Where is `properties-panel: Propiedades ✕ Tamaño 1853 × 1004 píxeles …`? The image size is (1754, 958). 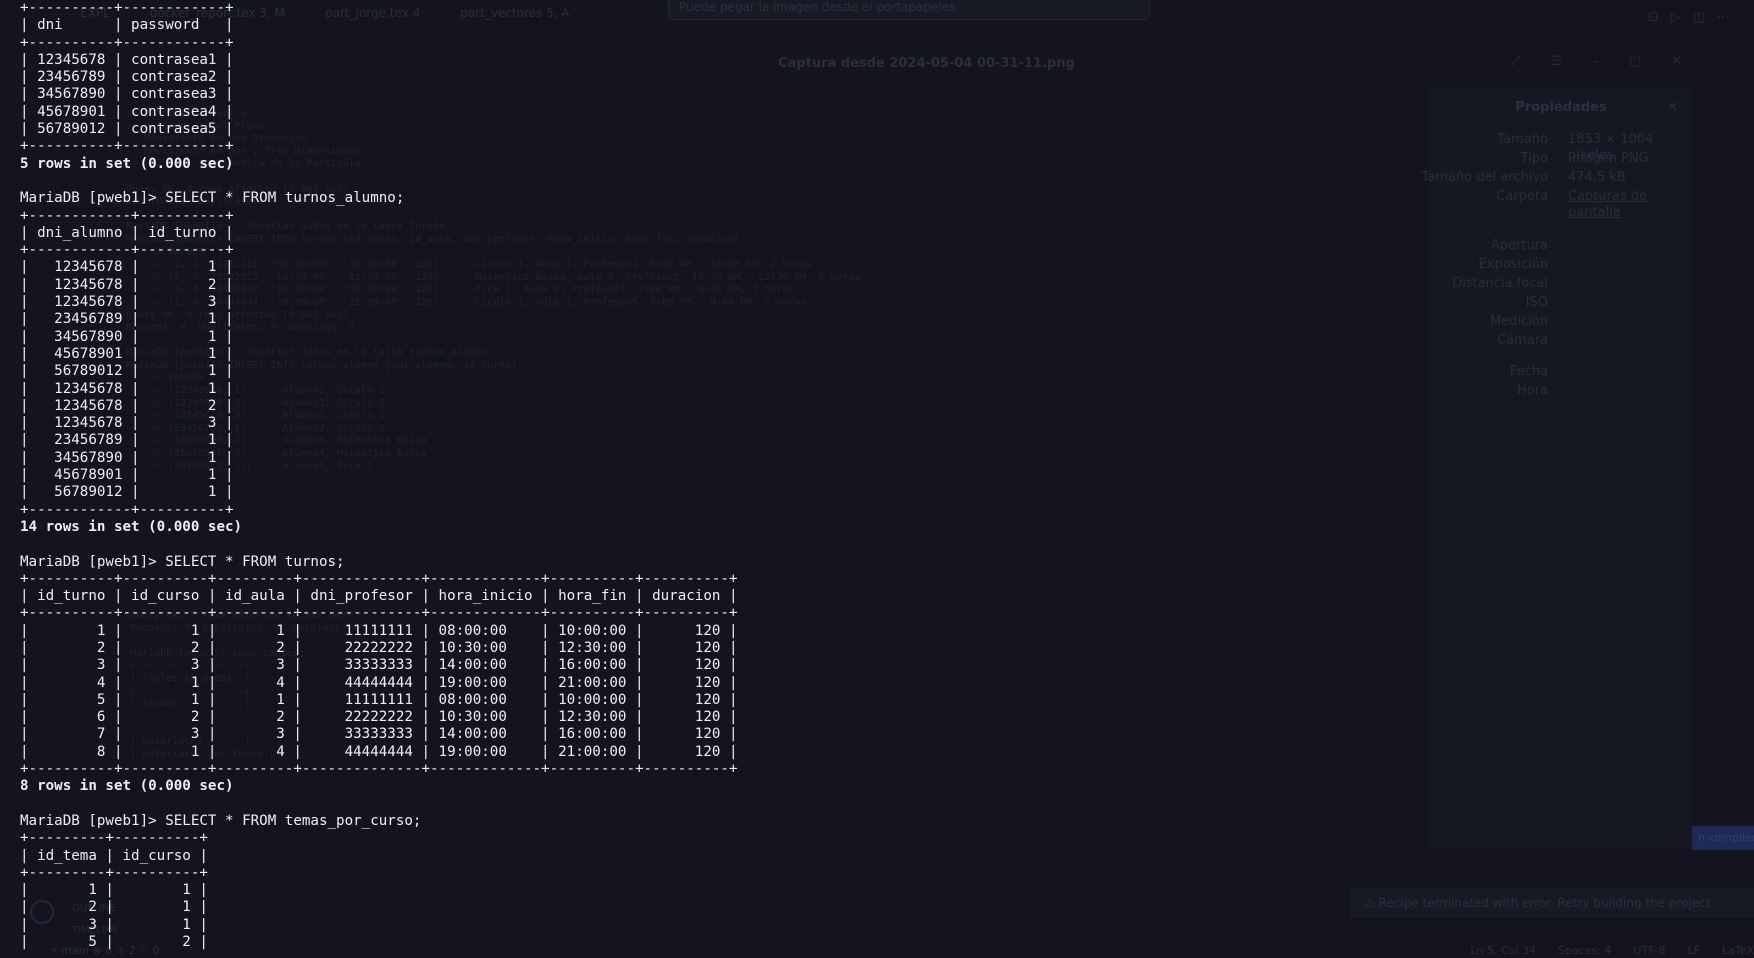
properties-panel: Propiedades ✕ Tamaño 1853 × 1004 píxeles … is located at coordinates (1557, 468).